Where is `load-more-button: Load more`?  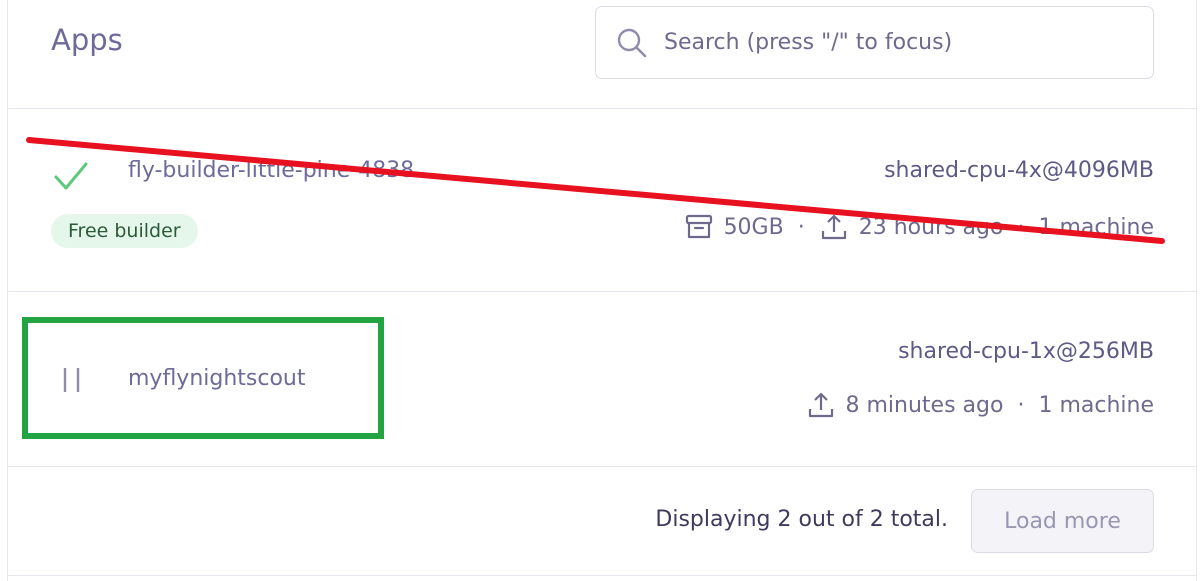 load-more-button: Load more is located at coordinates (1062, 521).